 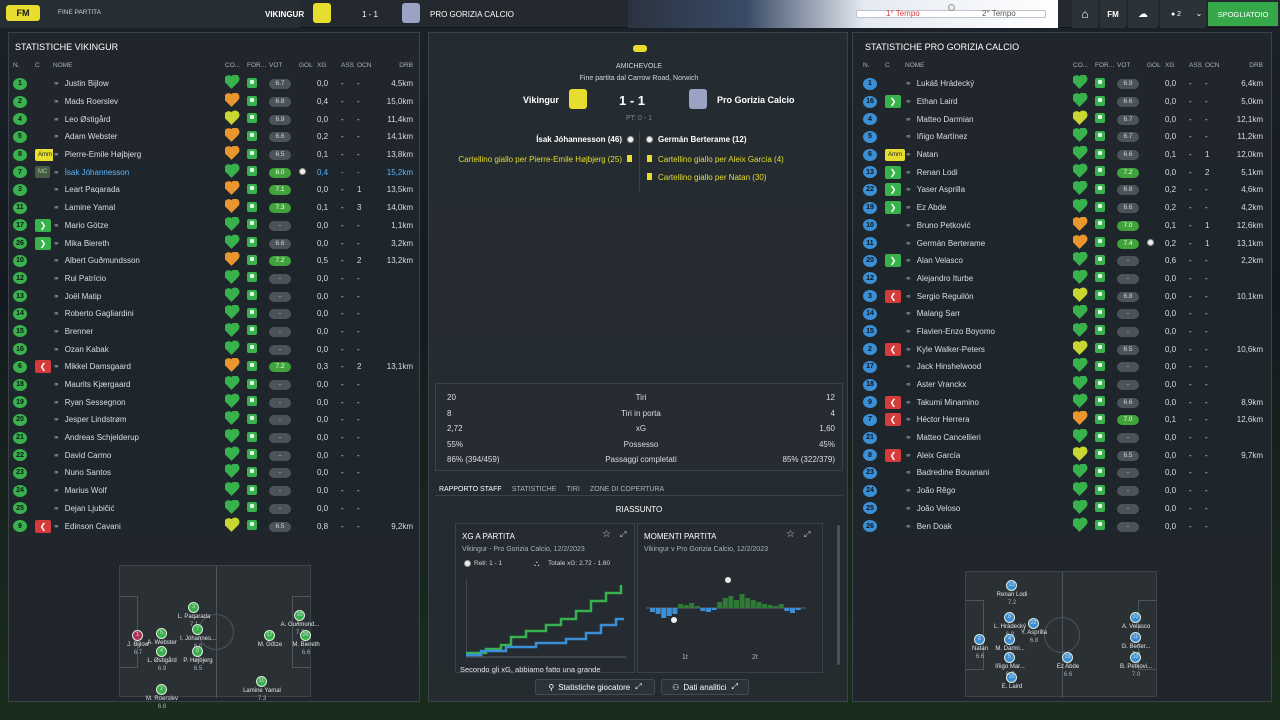 I want to click on pitch-player-dot: 16, so click(x=1011, y=677).